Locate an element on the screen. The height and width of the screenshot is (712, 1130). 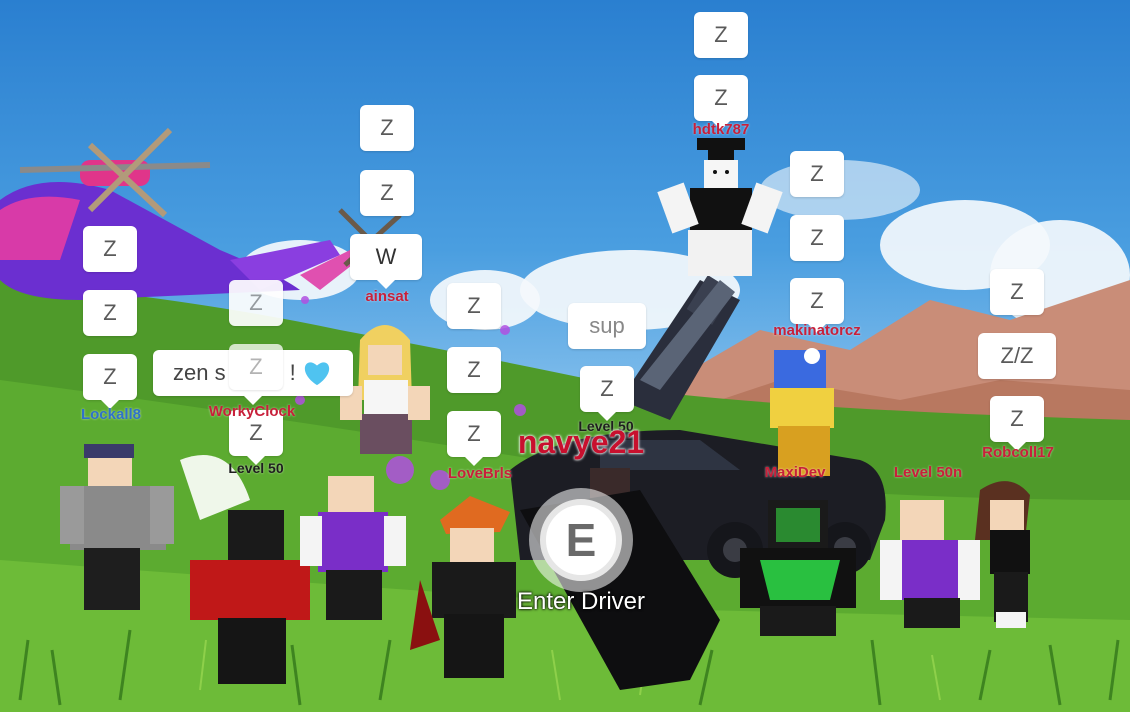
chat-bubble-text: sup is located at coordinates (607, 325).